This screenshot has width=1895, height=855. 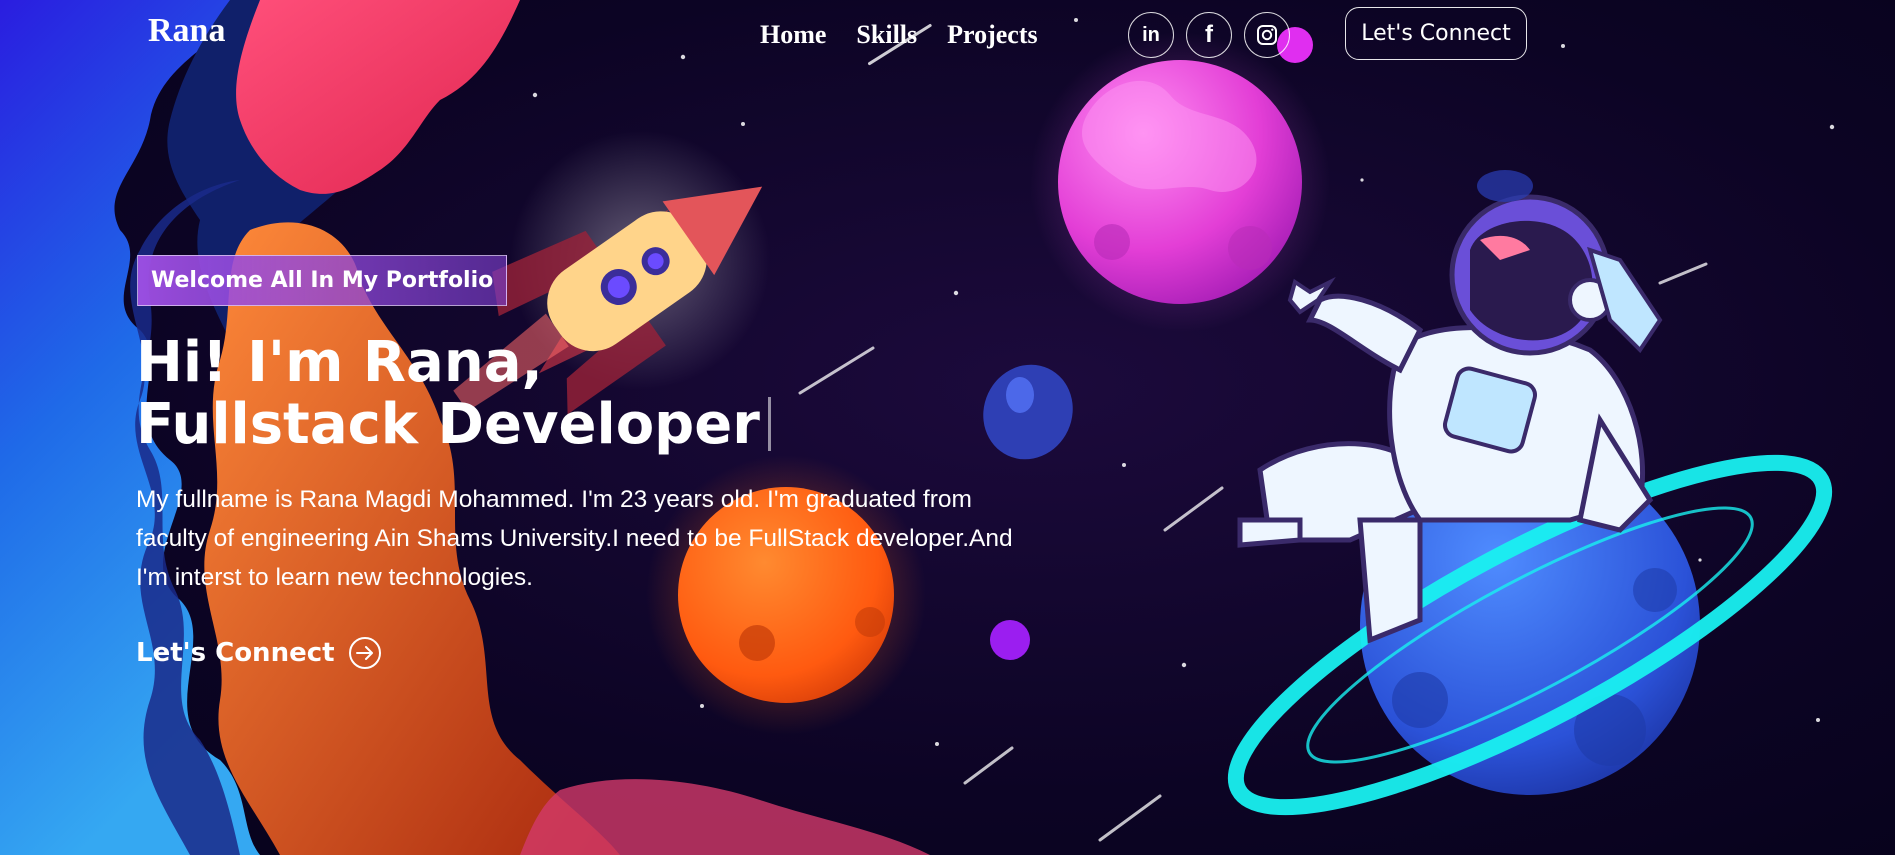 I want to click on social-links: in f, so click(x=1209, y=35).